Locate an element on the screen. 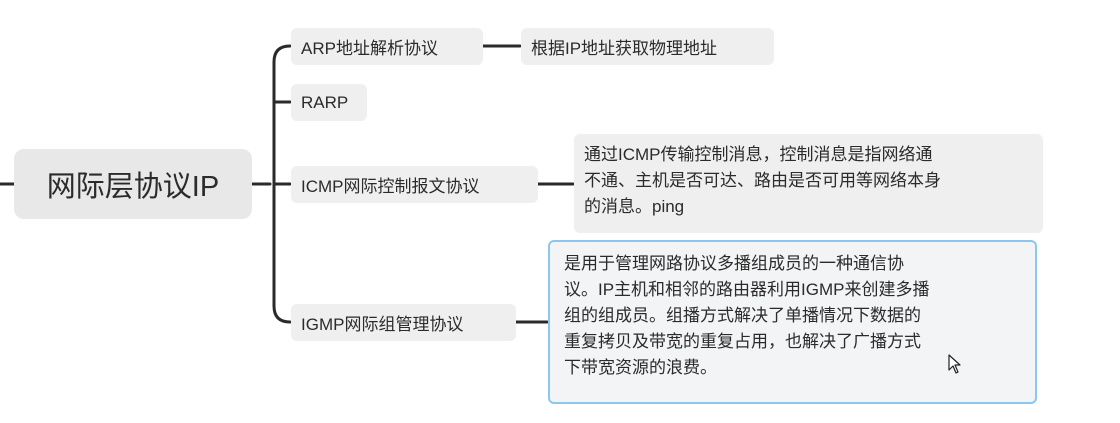 The image size is (1120, 423). branch-node-icmp: ICMP网际控制报文协议 is located at coordinates (414, 184).